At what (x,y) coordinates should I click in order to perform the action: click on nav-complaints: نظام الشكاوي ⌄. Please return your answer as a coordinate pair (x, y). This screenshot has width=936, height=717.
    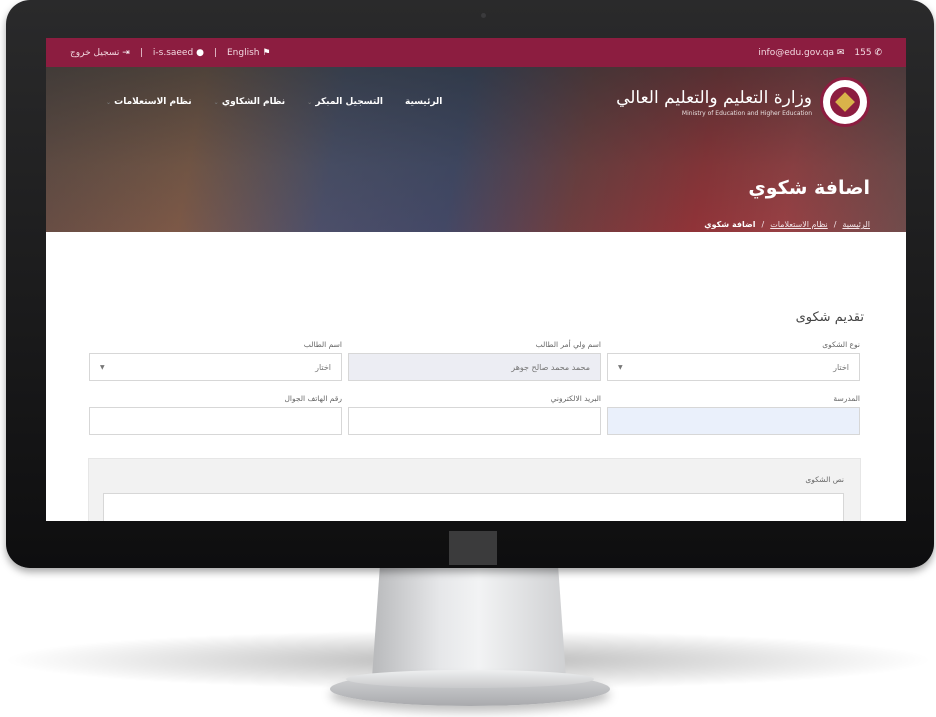
    Looking at the image, I should click on (250, 102).